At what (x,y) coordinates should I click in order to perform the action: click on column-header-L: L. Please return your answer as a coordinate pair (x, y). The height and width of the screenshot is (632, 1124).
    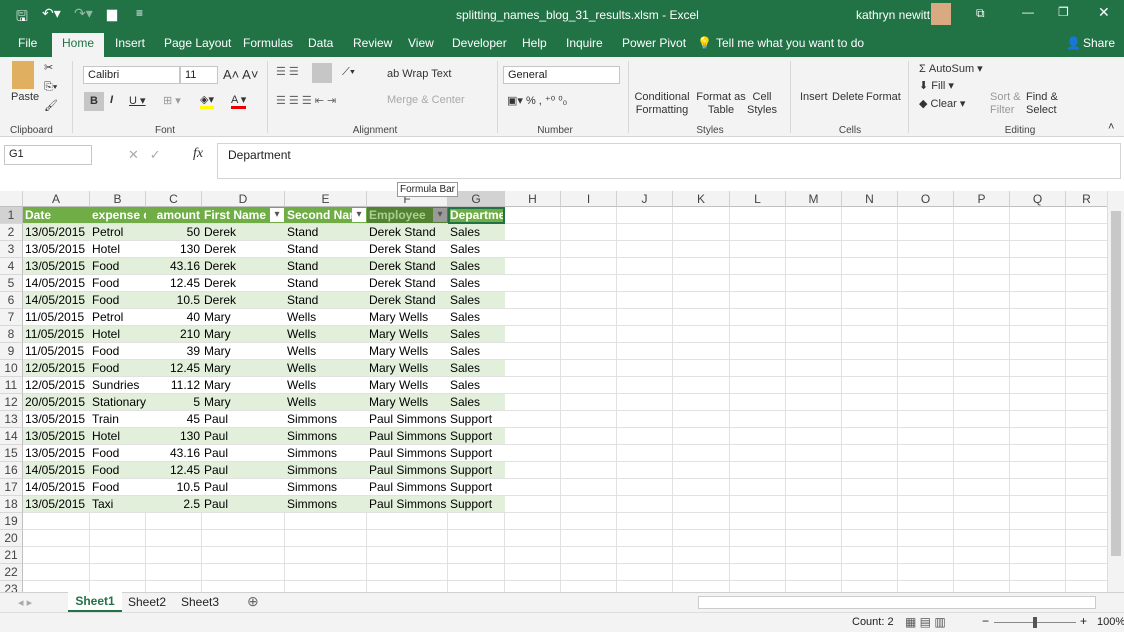
    Looking at the image, I should click on (758, 199).